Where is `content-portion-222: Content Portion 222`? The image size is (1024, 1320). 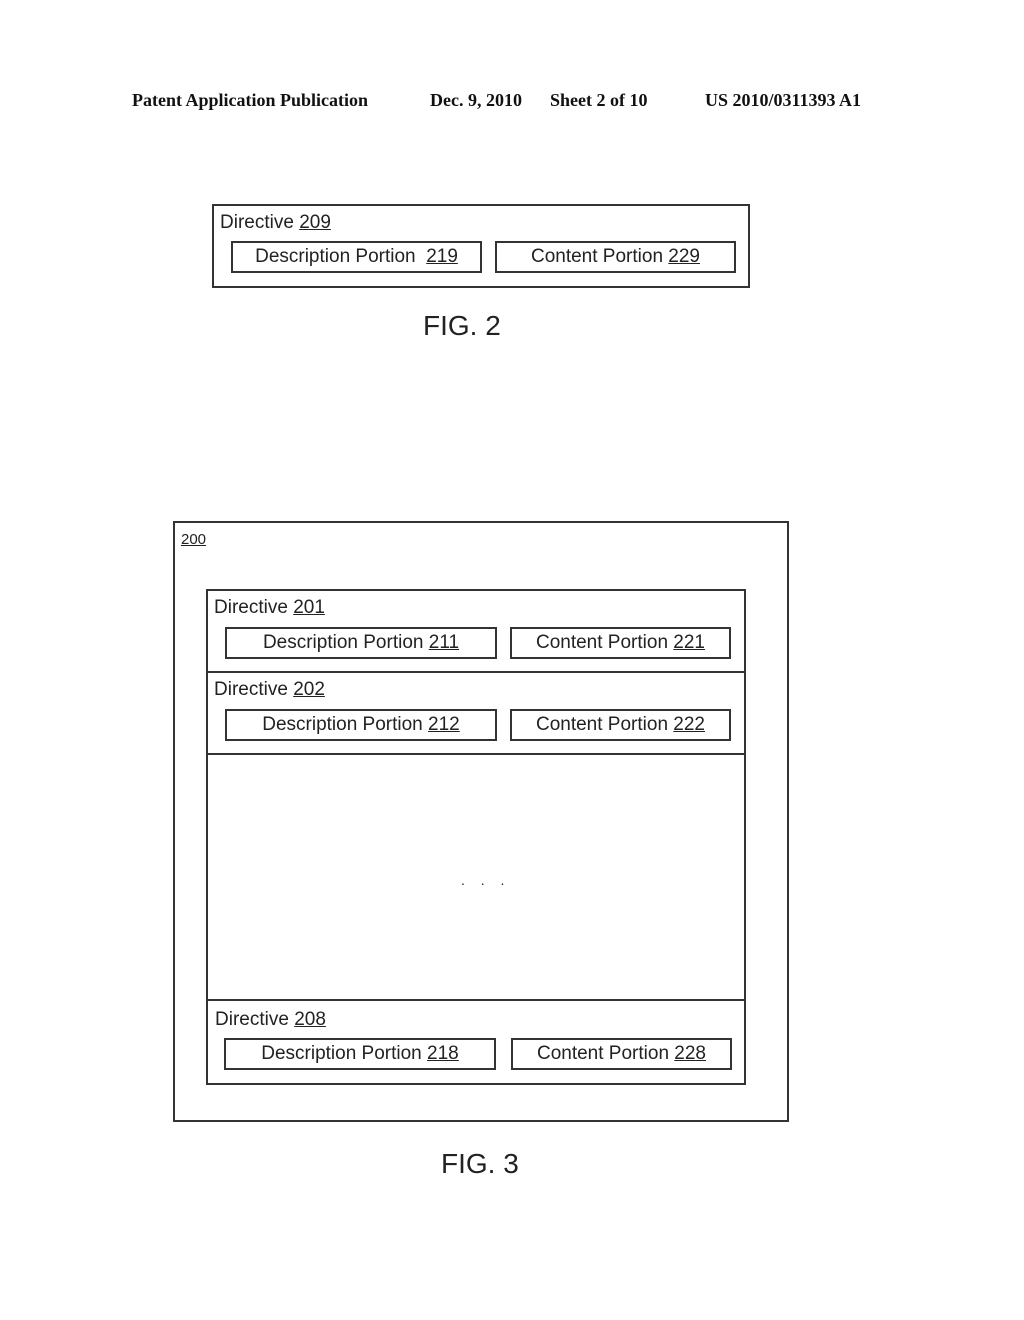
content-portion-222: Content Portion 222 is located at coordinates (620, 725).